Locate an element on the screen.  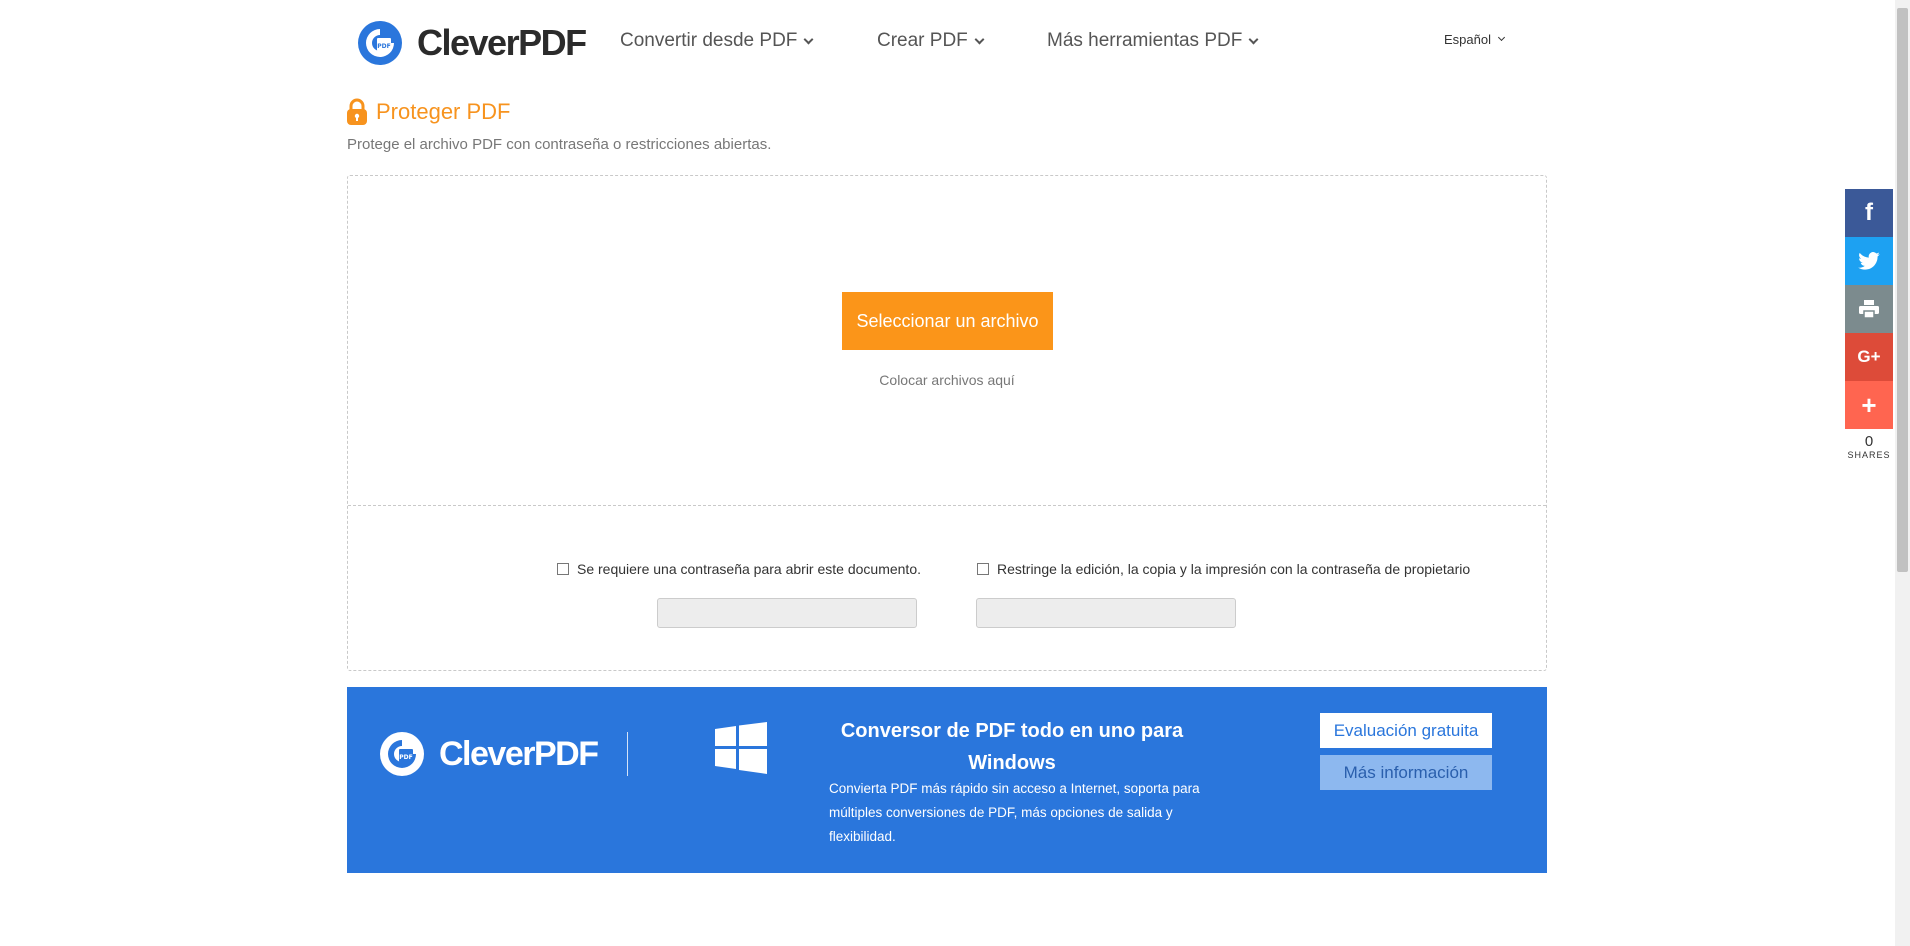
print-button is located at coordinates (1869, 309).